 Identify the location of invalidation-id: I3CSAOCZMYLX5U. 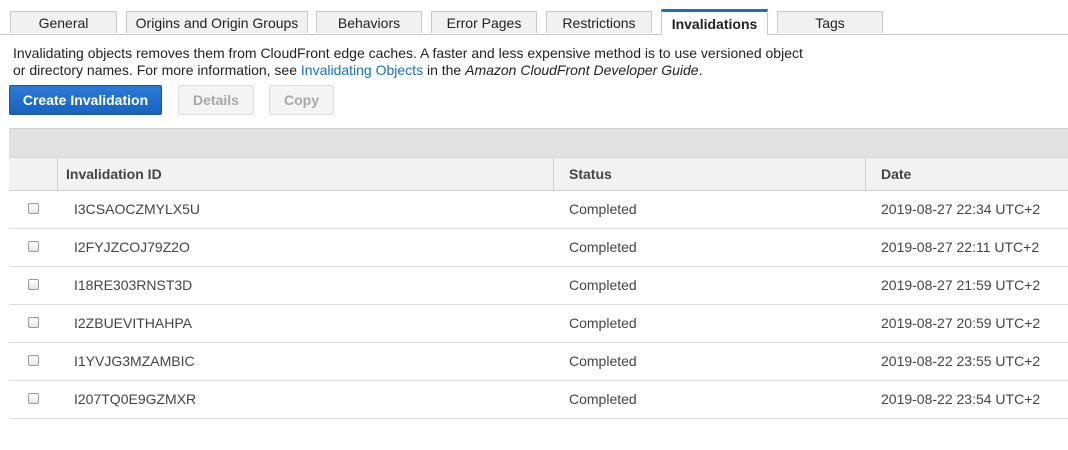
(137, 209).